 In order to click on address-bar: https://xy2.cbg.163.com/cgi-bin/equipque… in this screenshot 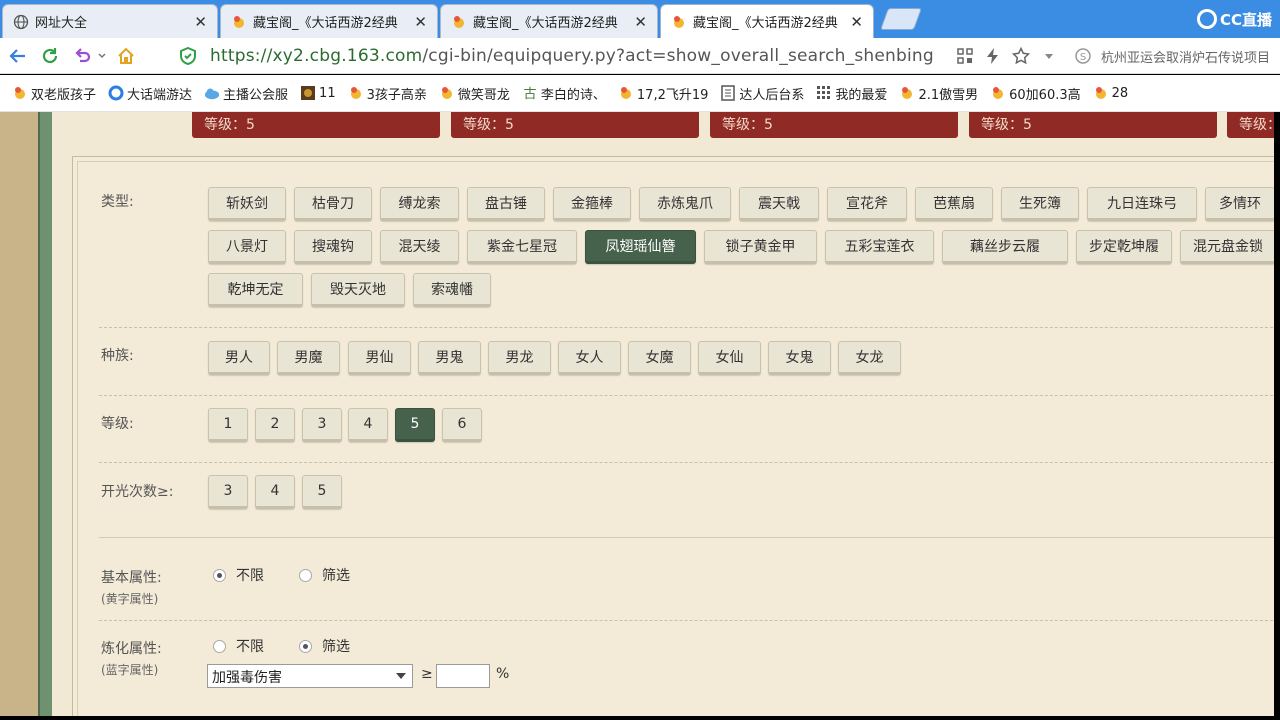, I will do `click(572, 56)`.